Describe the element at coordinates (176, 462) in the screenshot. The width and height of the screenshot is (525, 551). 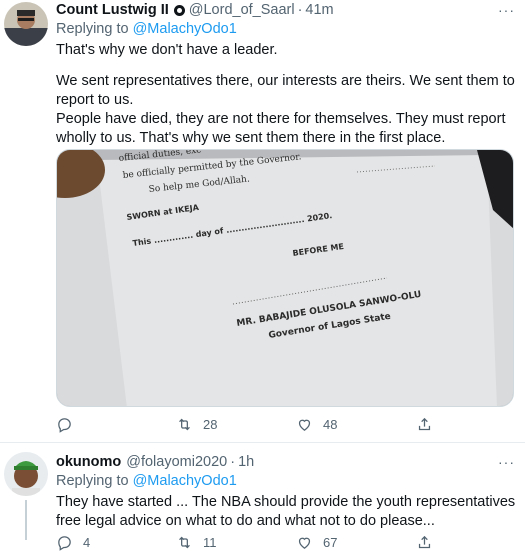
I see `handle: @folayomi2020` at that location.